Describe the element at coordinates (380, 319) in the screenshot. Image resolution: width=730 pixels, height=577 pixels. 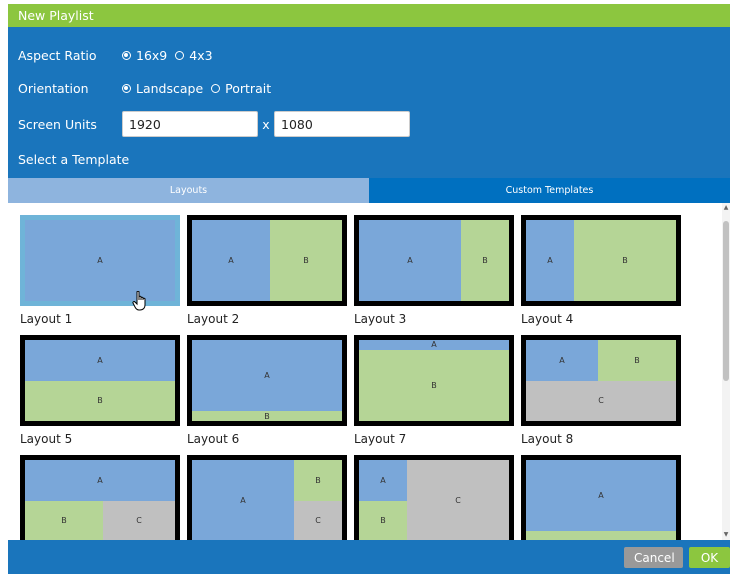
I see `layout-label: Layout 3` at that location.